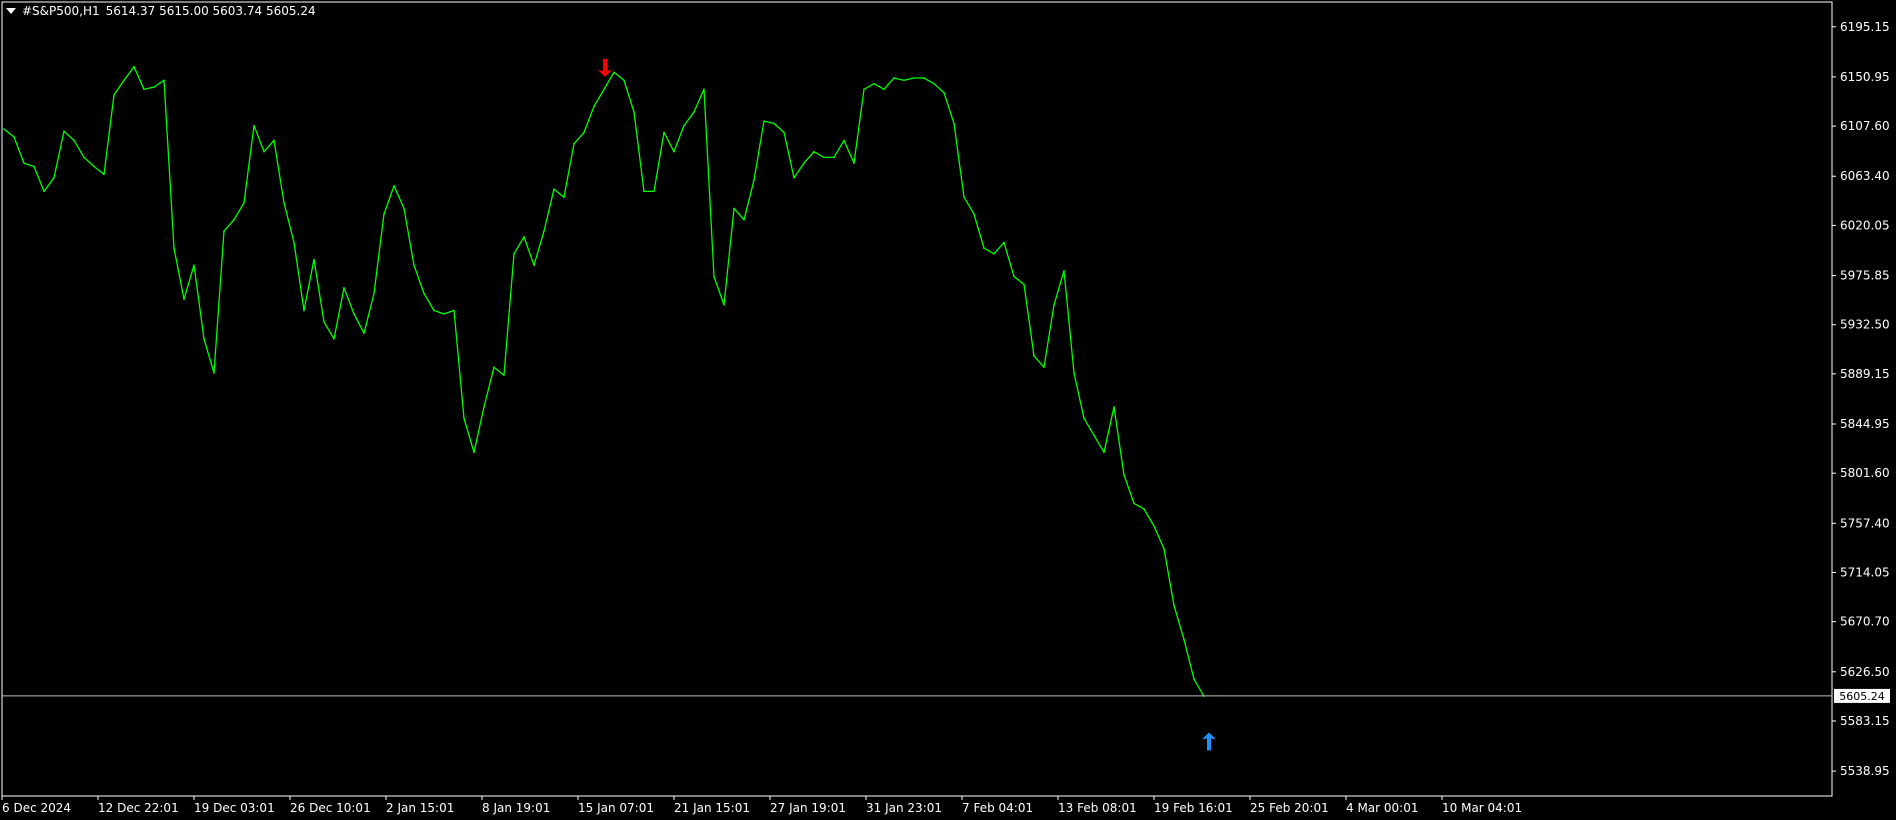 This screenshot has width=1896, height=820. Describe the element at coordinates (1482, 808) in the screenshot. I see `x-tick-label: 10 Mar 04:01` at that location.